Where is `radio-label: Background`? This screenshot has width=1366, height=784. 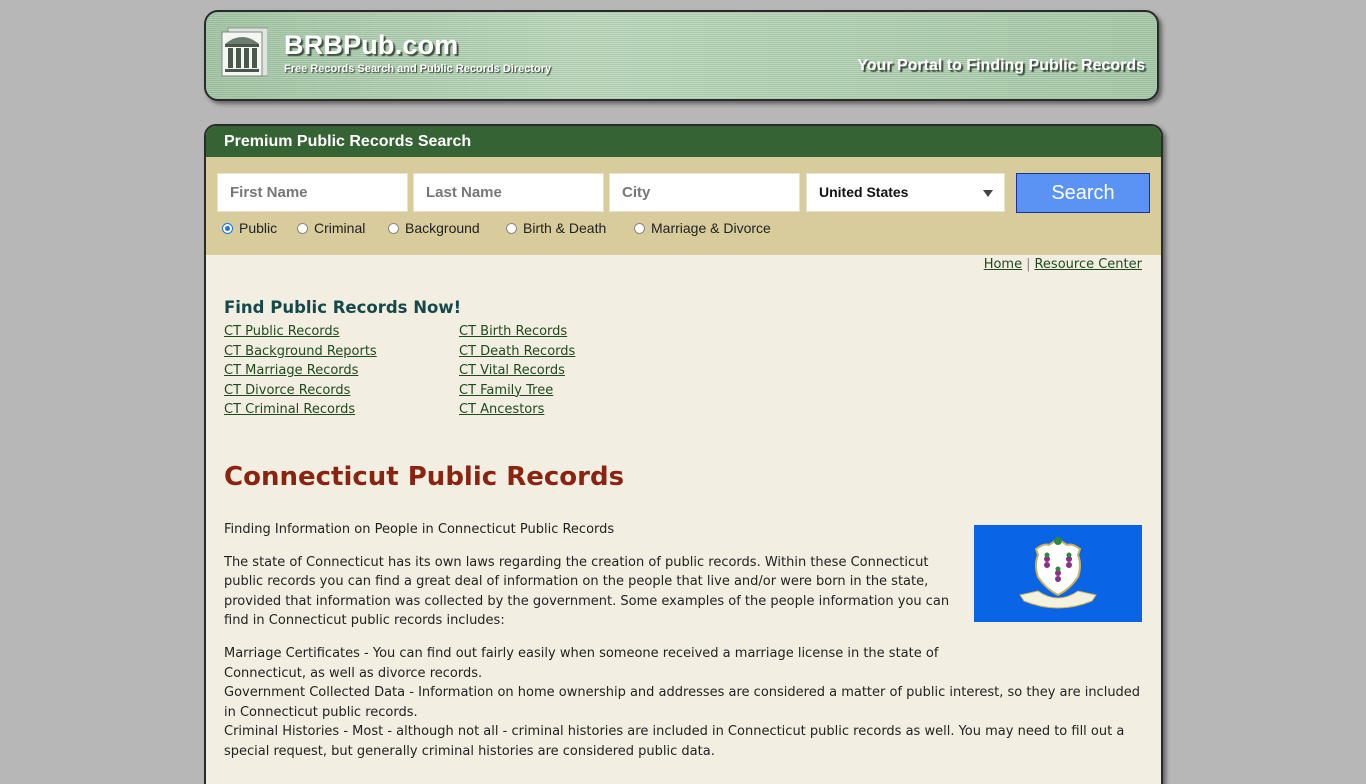
radio-label: Background is located at coordinates (442, 228).